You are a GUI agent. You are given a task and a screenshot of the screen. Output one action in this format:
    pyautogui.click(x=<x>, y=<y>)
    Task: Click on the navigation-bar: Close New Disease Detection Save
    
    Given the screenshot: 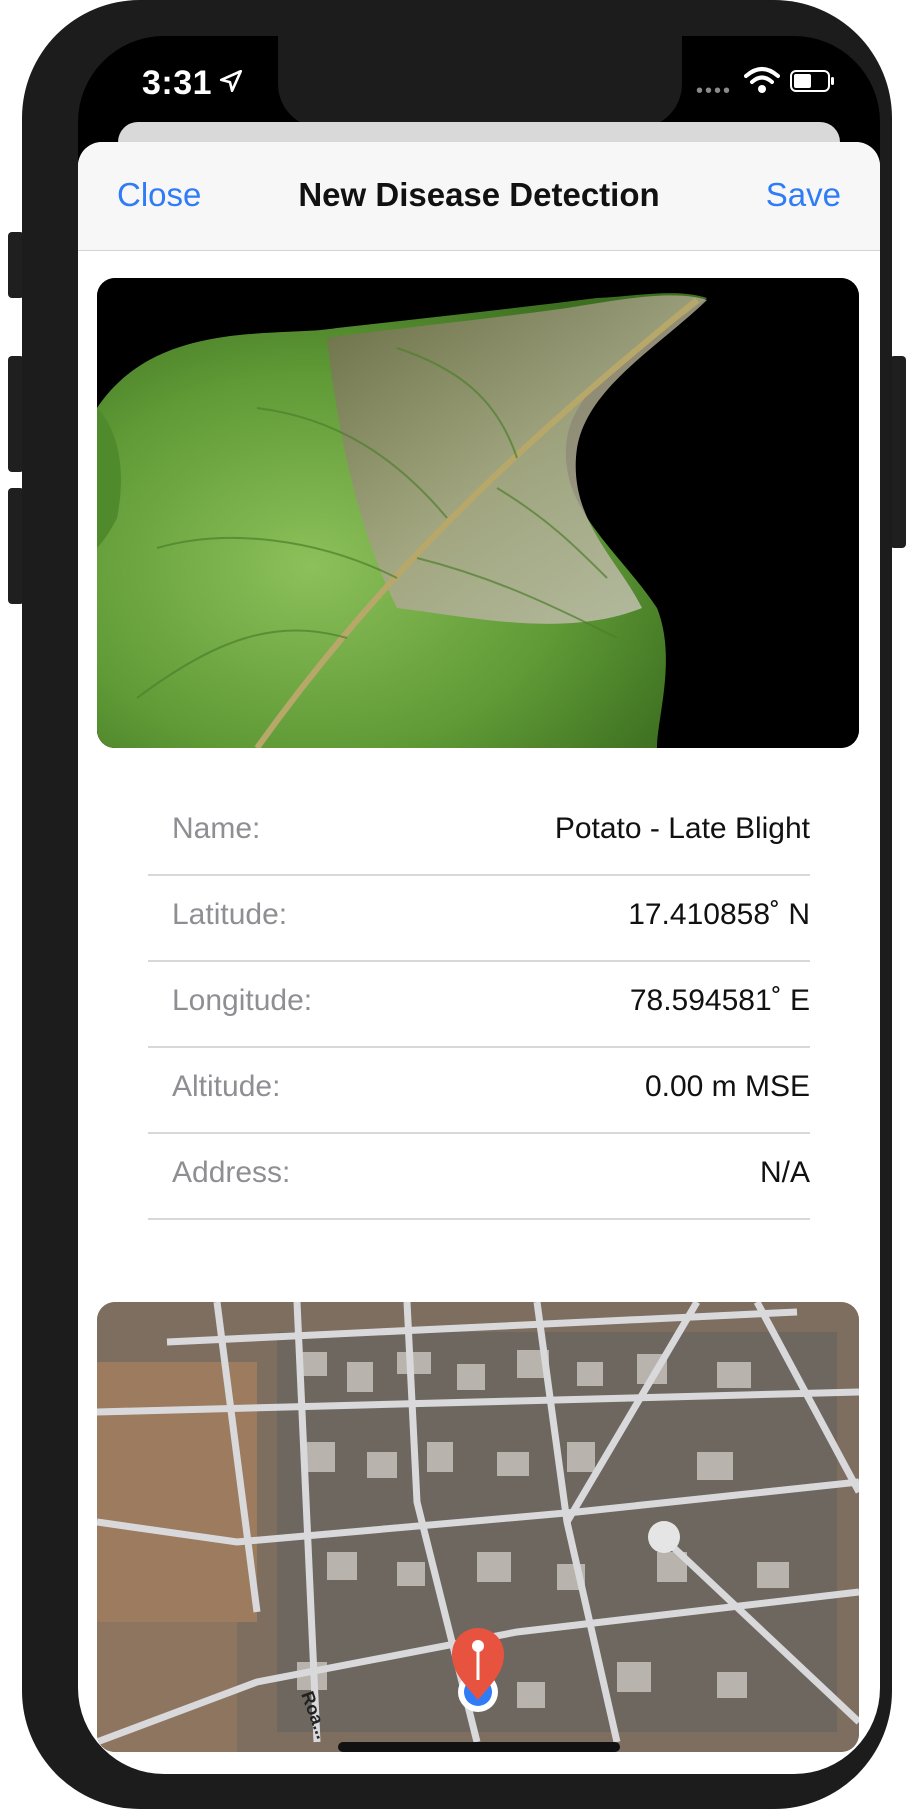 What is the action you would take?
    pyautogui.click(x=479, y=196)
    